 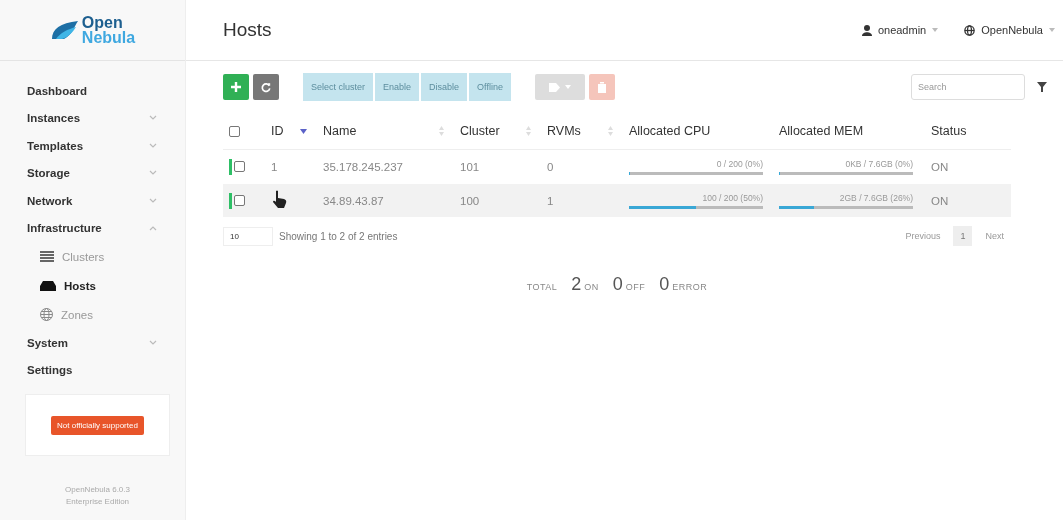 What do you see at coordinates (670, 131) in the screenshot?
I see `column-header: Allocated CPU` at bounding box center [670, 131].